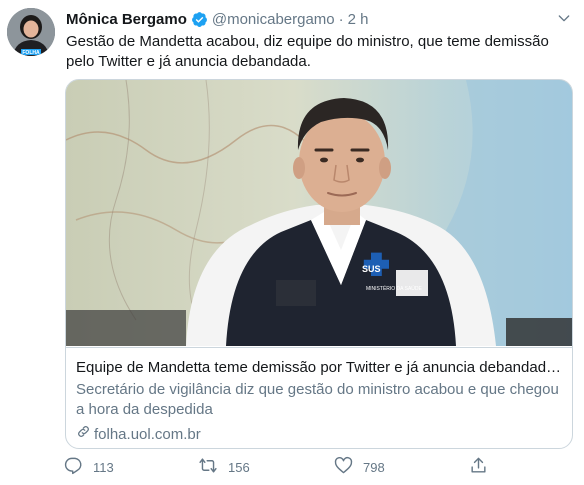 The image size is (584, 485). What do you see at coordinates (73, 467) in the screenshot?
I see `reply-icon` at bounding box center [73, 467].